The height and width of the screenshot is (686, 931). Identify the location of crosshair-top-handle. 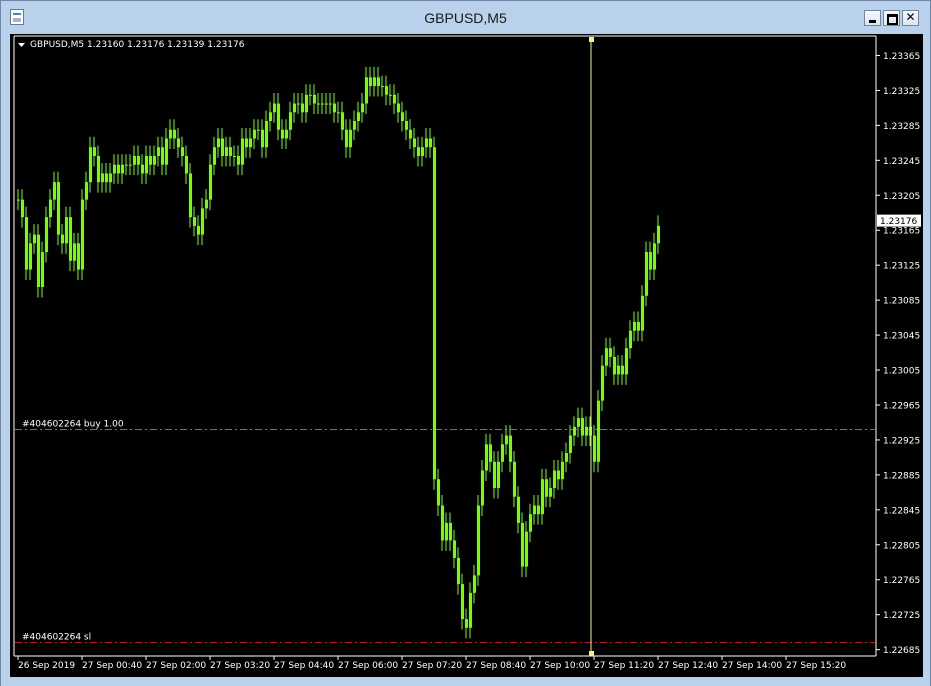
(591, 39).